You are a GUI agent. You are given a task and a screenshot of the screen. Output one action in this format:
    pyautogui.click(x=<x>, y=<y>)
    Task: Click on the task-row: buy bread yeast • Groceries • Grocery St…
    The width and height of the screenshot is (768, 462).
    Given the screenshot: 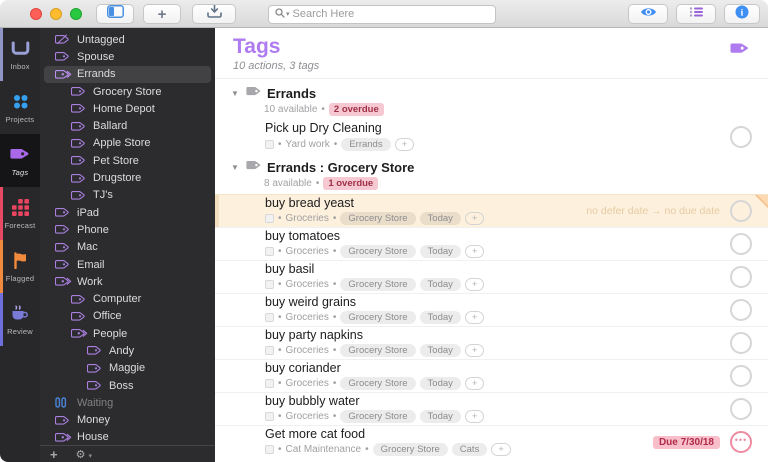 What is the action you would take?
    pyautogui.click(x=491, y=210)
    